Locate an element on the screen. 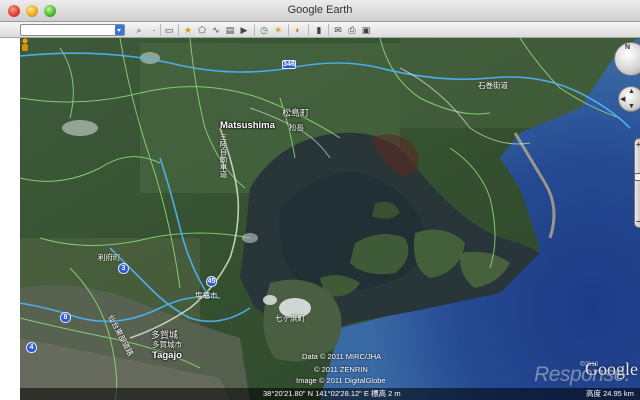  sun-icon: ☀ is located at coordinates (278, 30).